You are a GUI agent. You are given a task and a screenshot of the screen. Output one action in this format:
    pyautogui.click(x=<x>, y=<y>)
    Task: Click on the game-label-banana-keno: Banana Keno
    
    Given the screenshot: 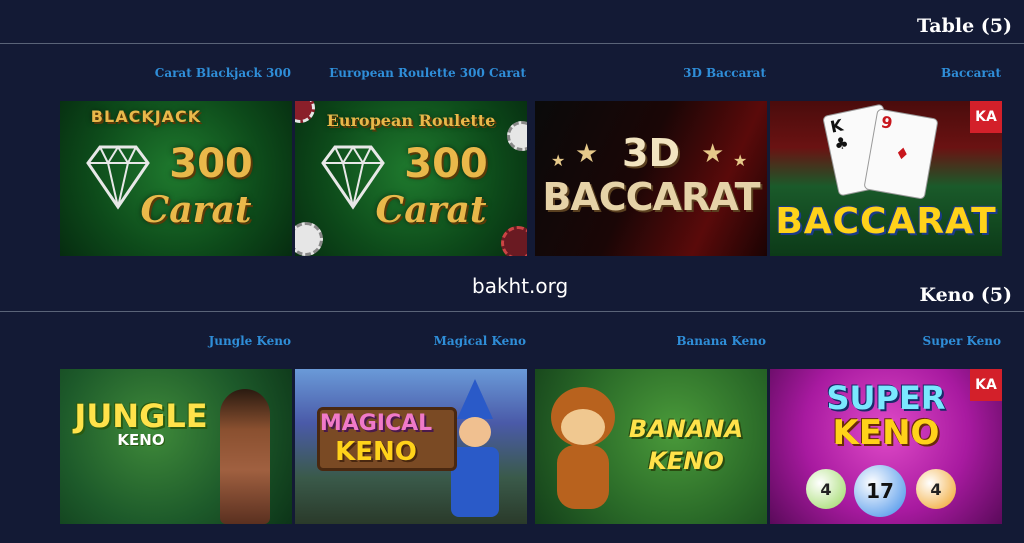 What is the action you would take?
    pyautogui.click(x=721, y=341)
    